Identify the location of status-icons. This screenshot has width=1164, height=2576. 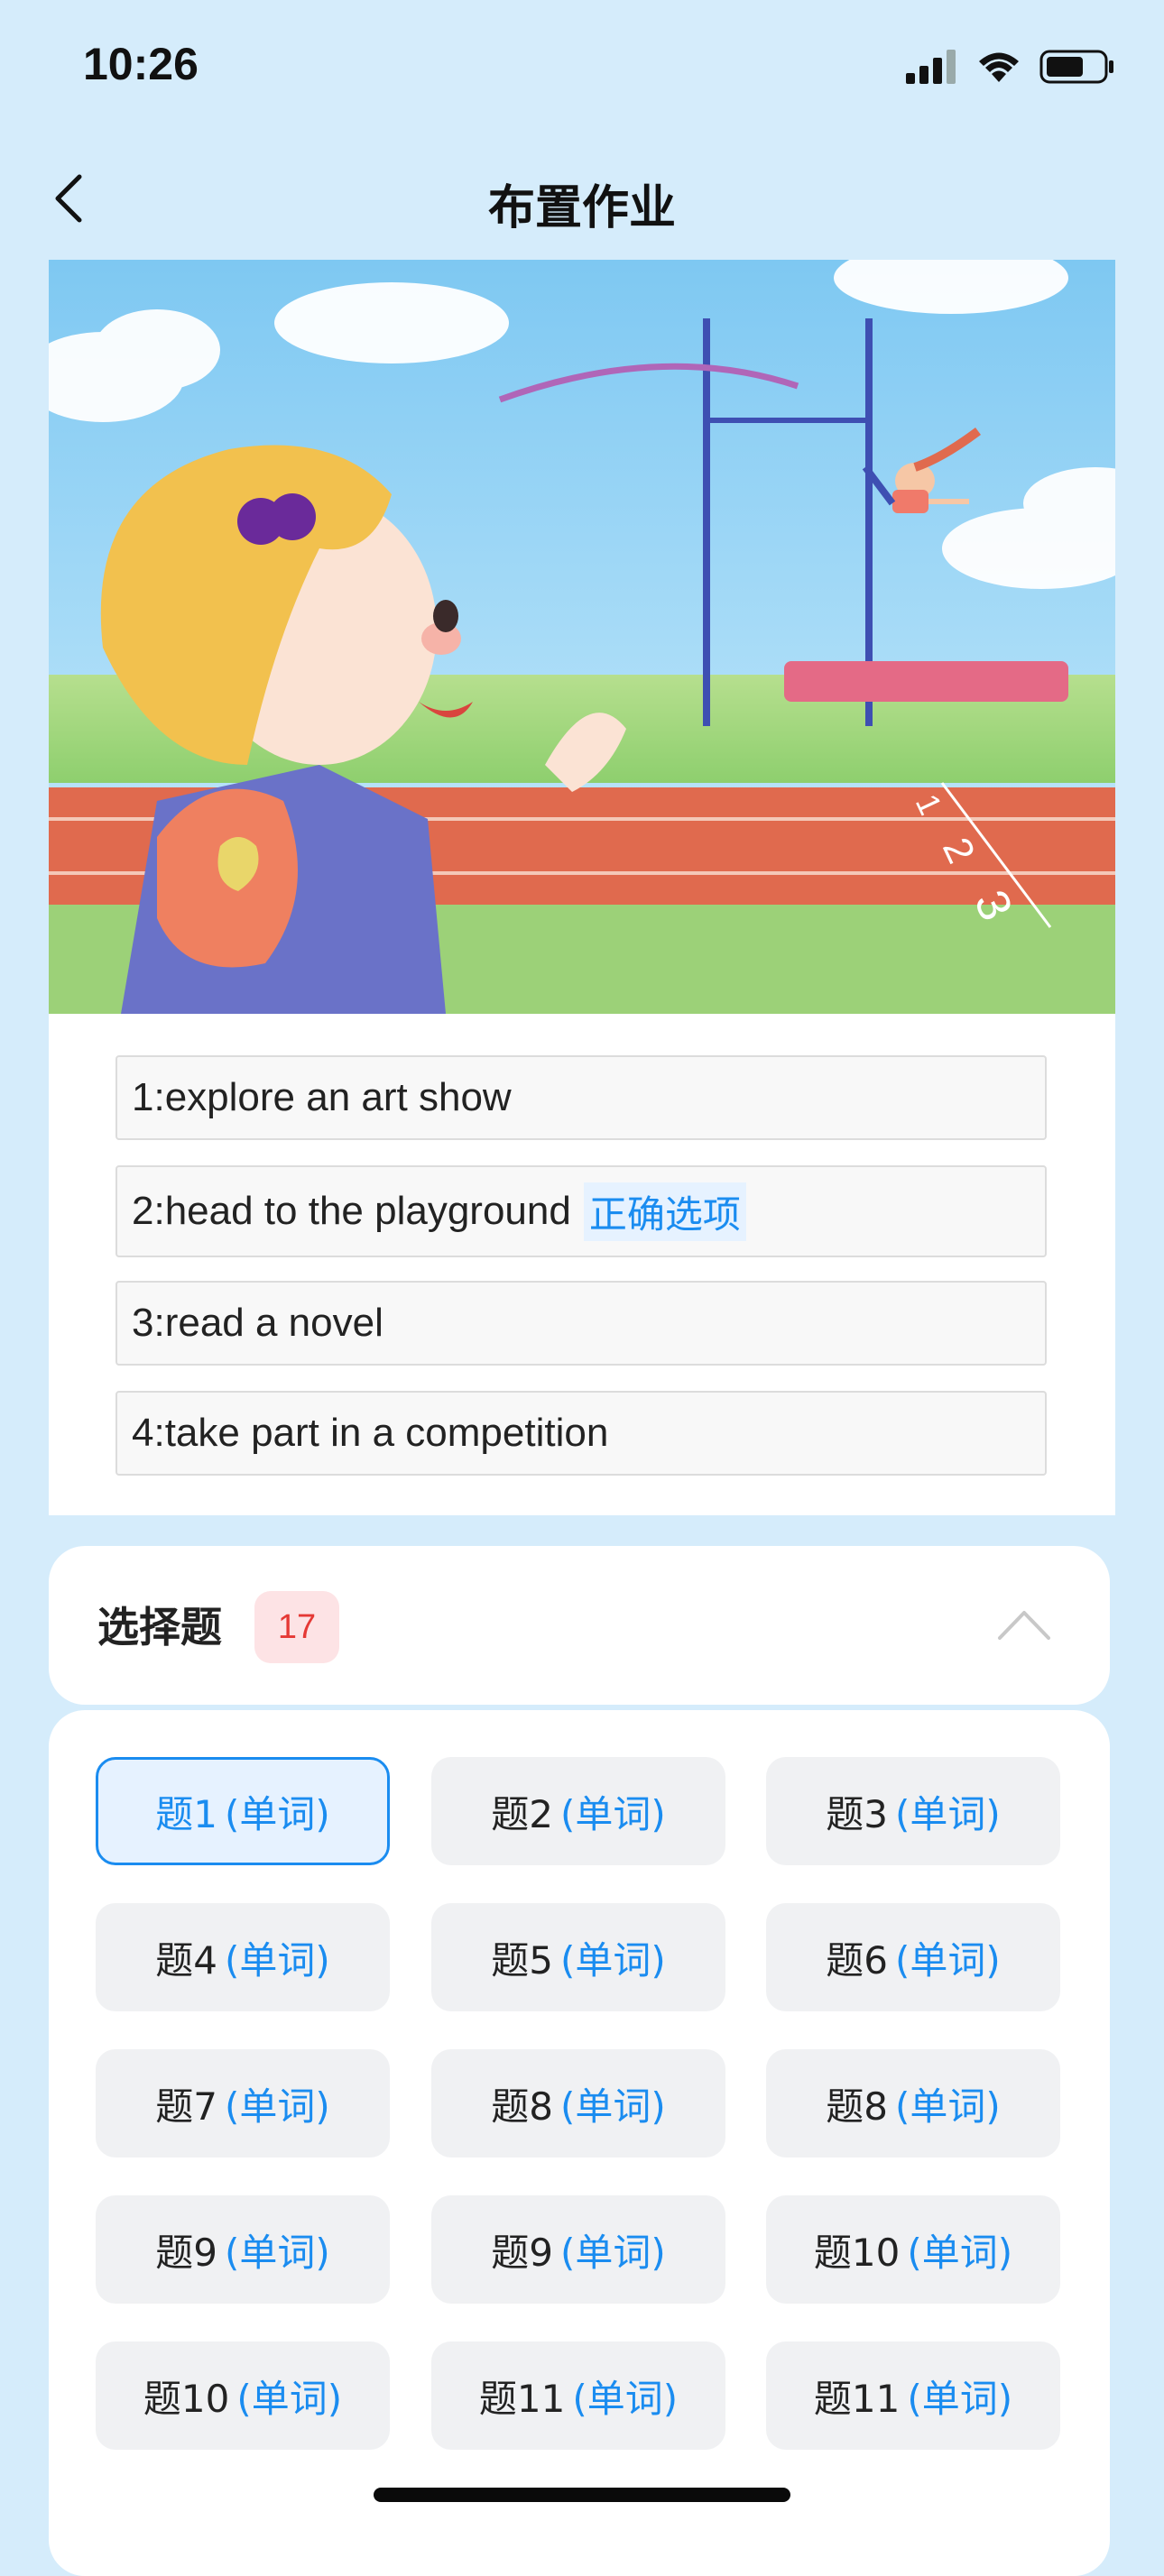
(1011, 67).